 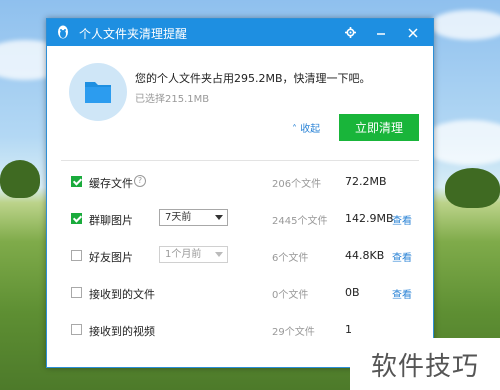 What do you see at coordinates (240, 182) in the screenshot?
I see `list-item: 缓存文件 ? 206个文件 72.2MB` at bounding box center [240, 182].